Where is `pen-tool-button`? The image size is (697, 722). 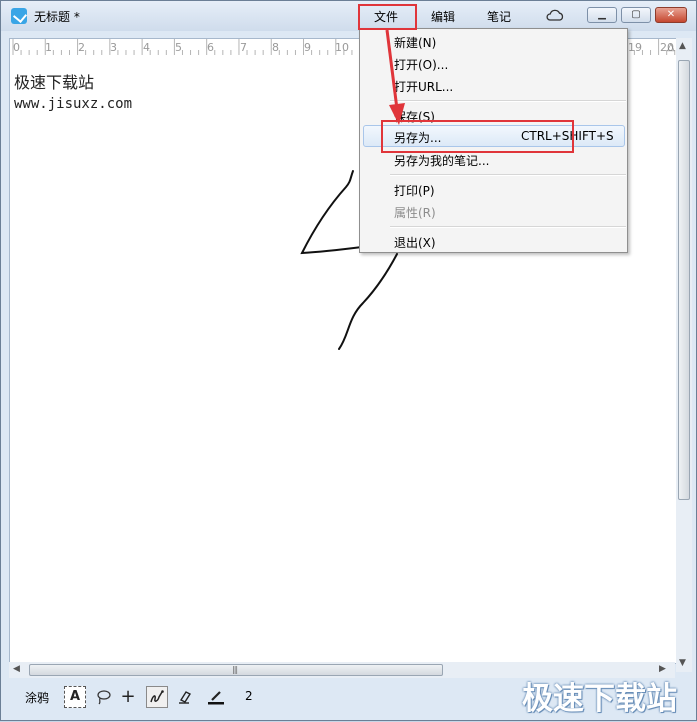
pen-tool-button is located at coordinates (157, 697).